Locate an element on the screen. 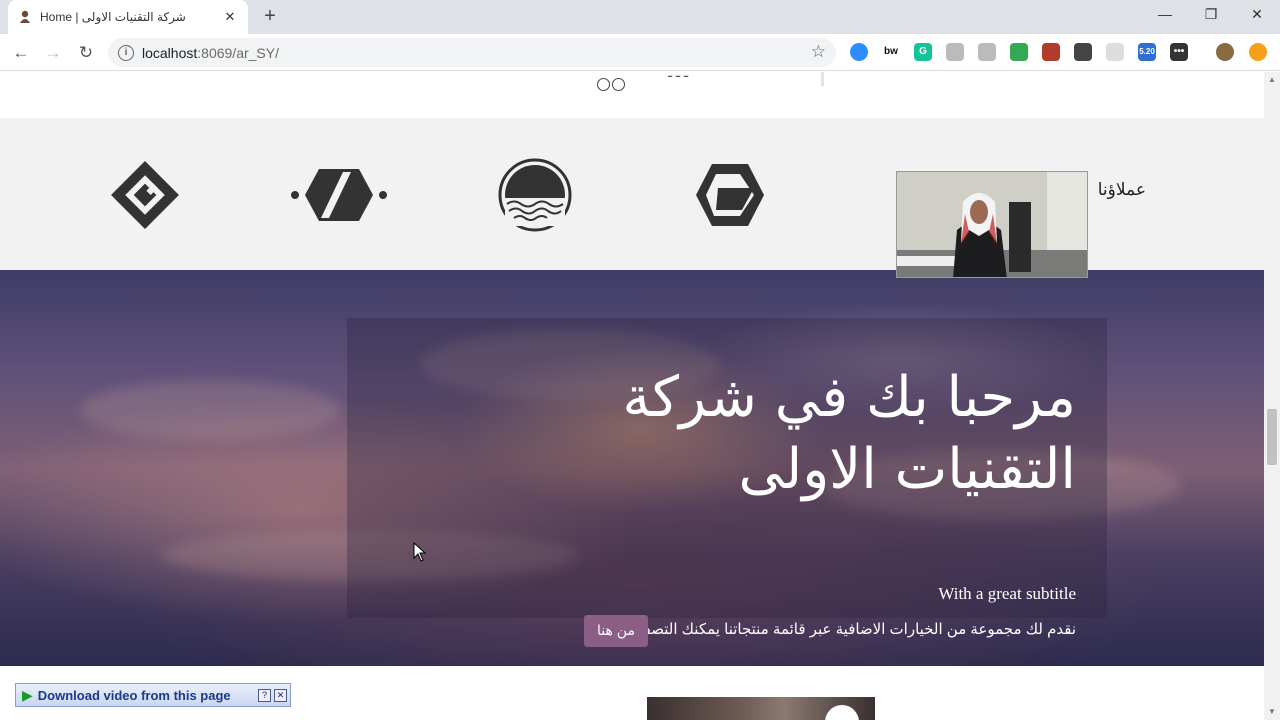 This screenshot has width=1280, height=720. tab-title: Home | شركة التقنيات الاولى is located at coordinates (113, 17).